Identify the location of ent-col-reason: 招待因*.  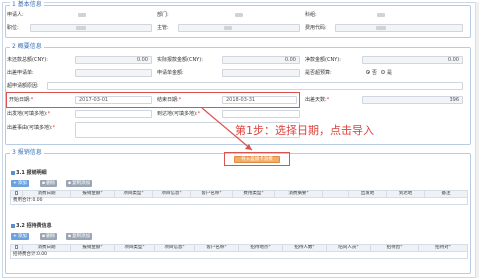
(394, 248).